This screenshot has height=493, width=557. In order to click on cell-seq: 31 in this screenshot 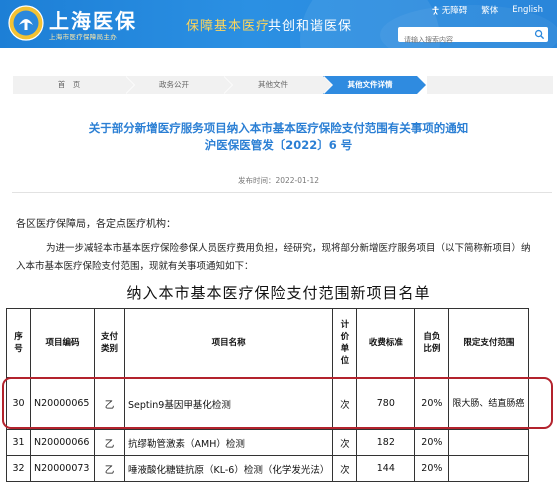, I will do `click(18, 442)`.